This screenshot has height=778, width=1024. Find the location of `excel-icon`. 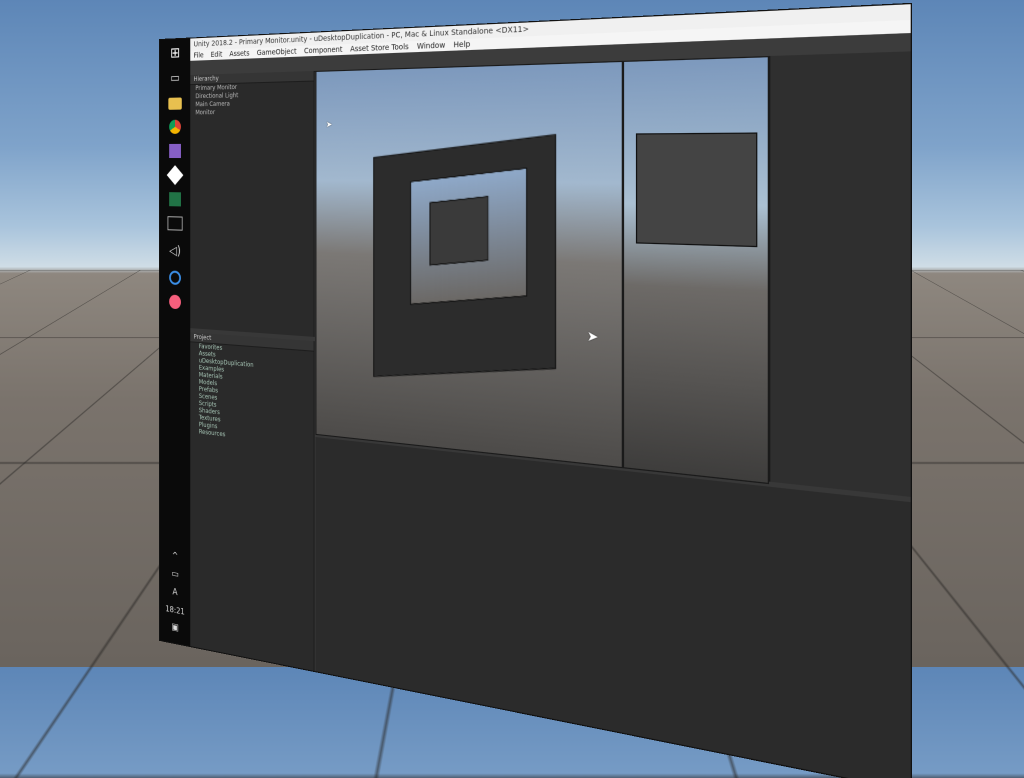

excel-icon is located at coordinates (175, 199).